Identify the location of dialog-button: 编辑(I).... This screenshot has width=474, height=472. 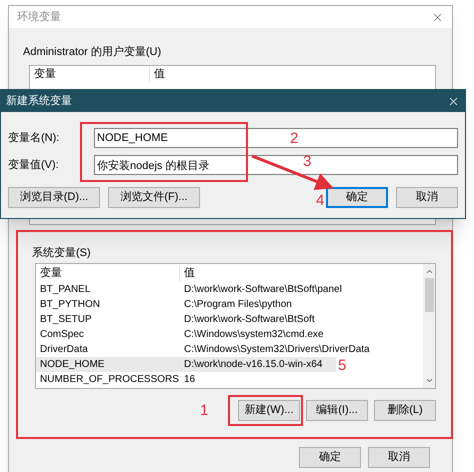
(337, 410).